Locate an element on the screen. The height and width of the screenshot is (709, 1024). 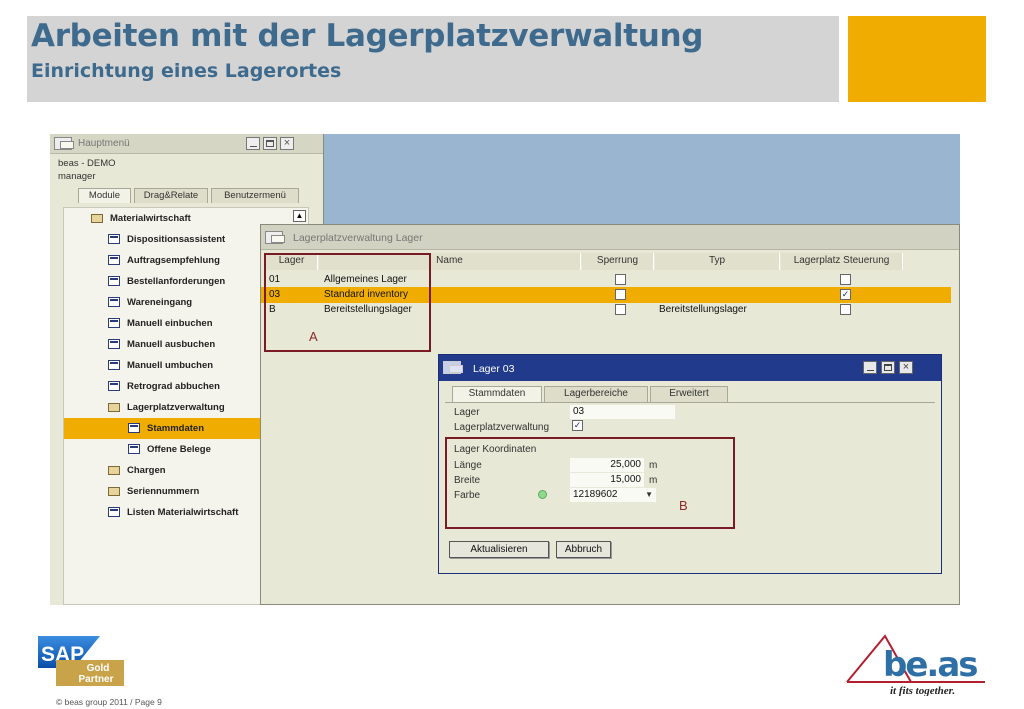
coords-heading: Lager Koordinaten is located at coordinates (495, 449).